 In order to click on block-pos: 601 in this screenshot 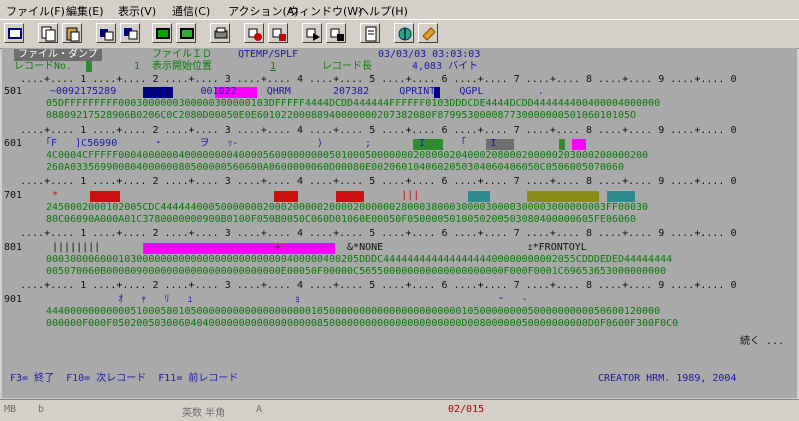, I will do `click(13, 143)`.